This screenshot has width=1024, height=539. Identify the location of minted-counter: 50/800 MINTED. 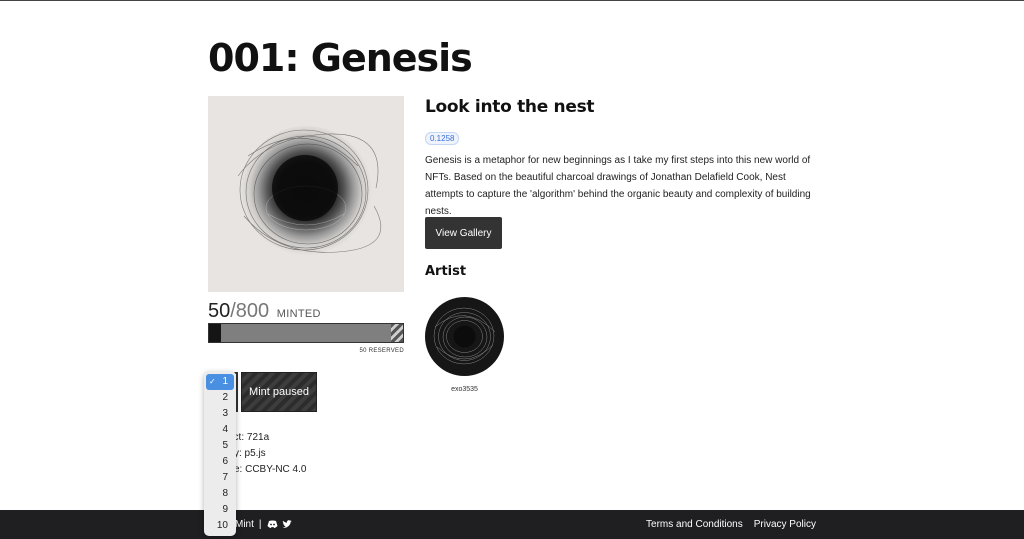
(264, 311).